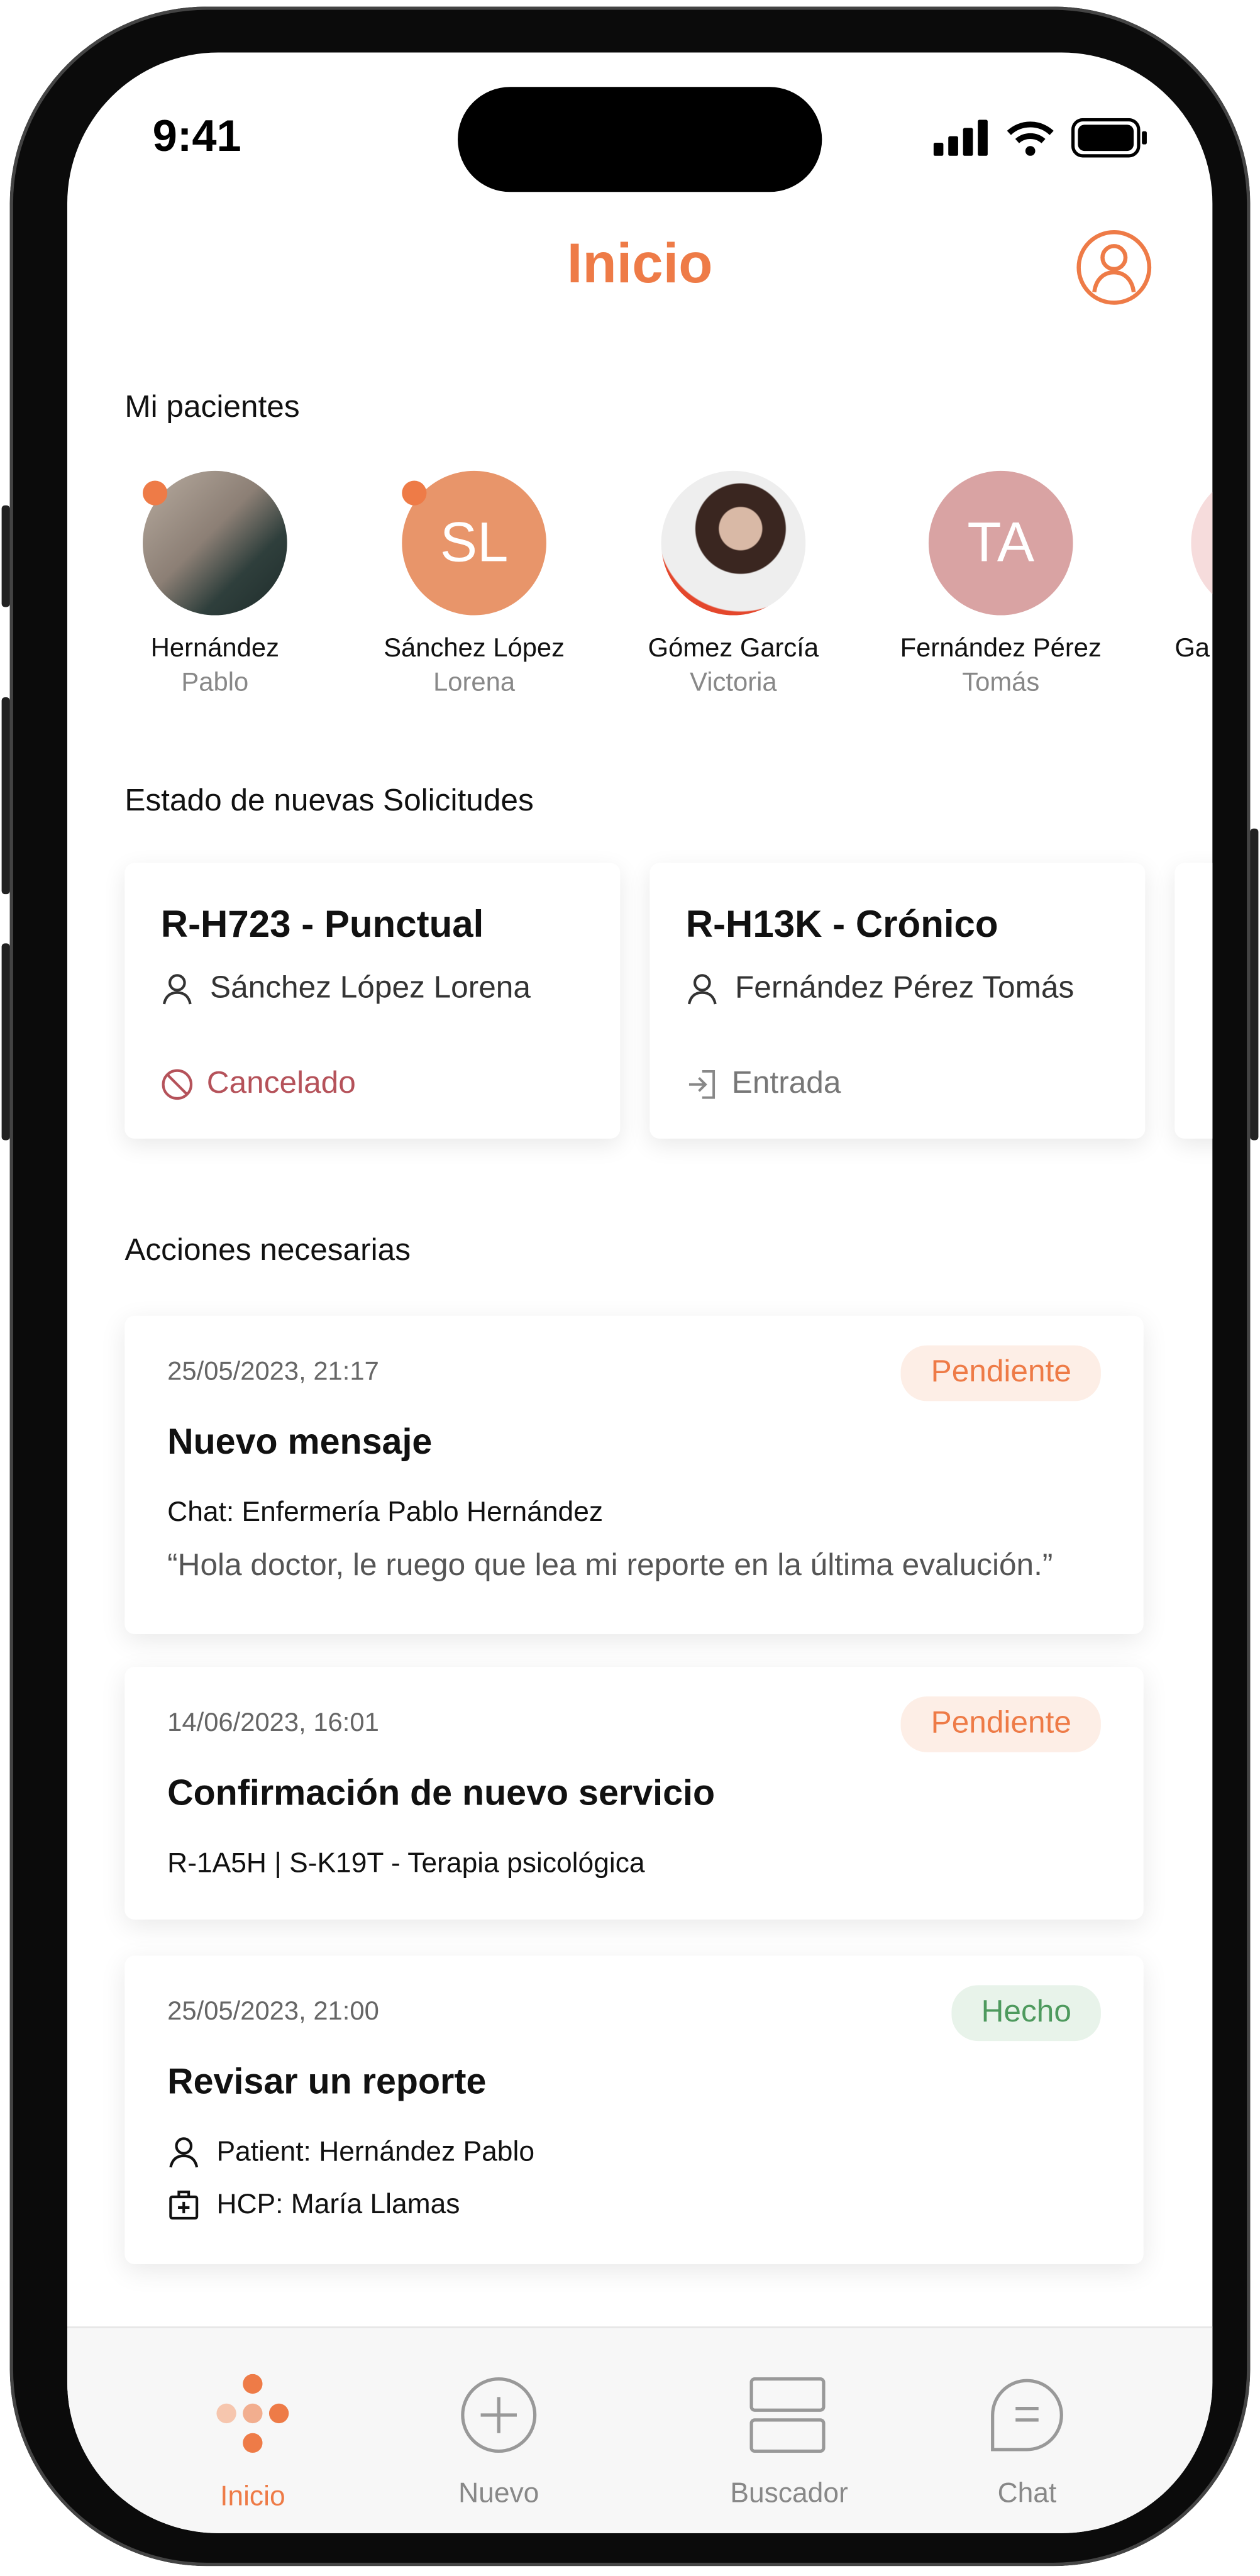 This screenshot has height=2576, width=1260. What do you see at coordinates (640, 2429) in the screenshot?
I see `tab-bar: Inicio Nuevo Buscador Chat` at bounding box center [640, 2429].